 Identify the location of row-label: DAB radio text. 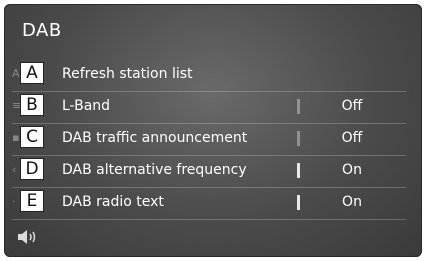
(113, 202).